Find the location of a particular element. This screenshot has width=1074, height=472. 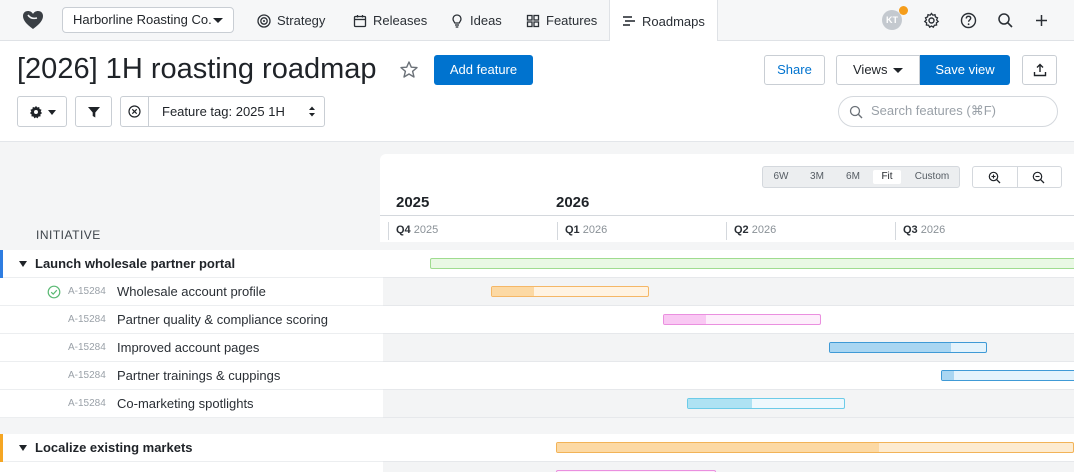

feature-row: A-15284 Improved account pages is located at coordinates (191, 348).